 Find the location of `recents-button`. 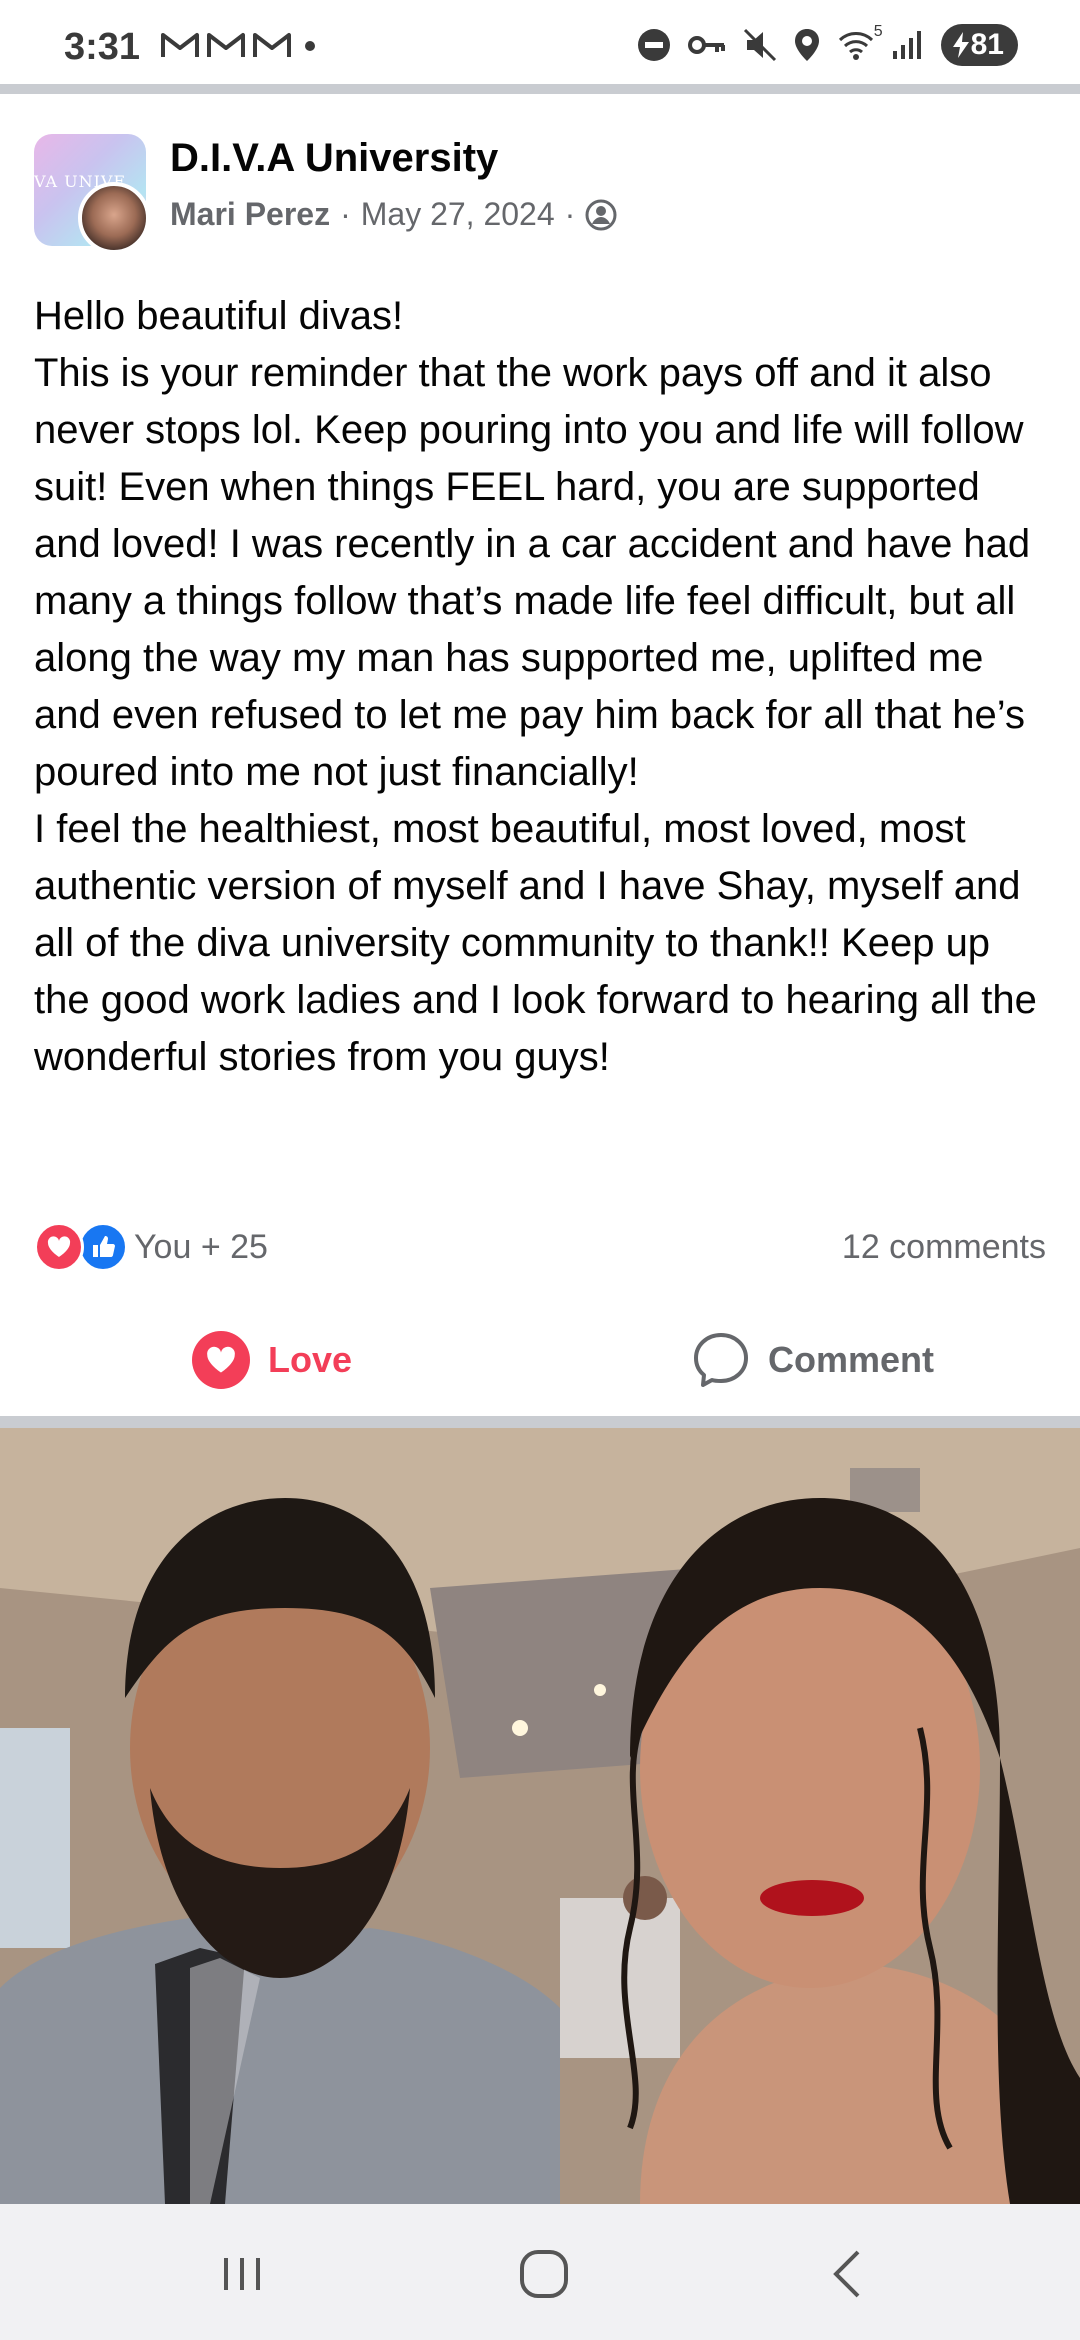

recents-button is located at coordinates (242, 2274).